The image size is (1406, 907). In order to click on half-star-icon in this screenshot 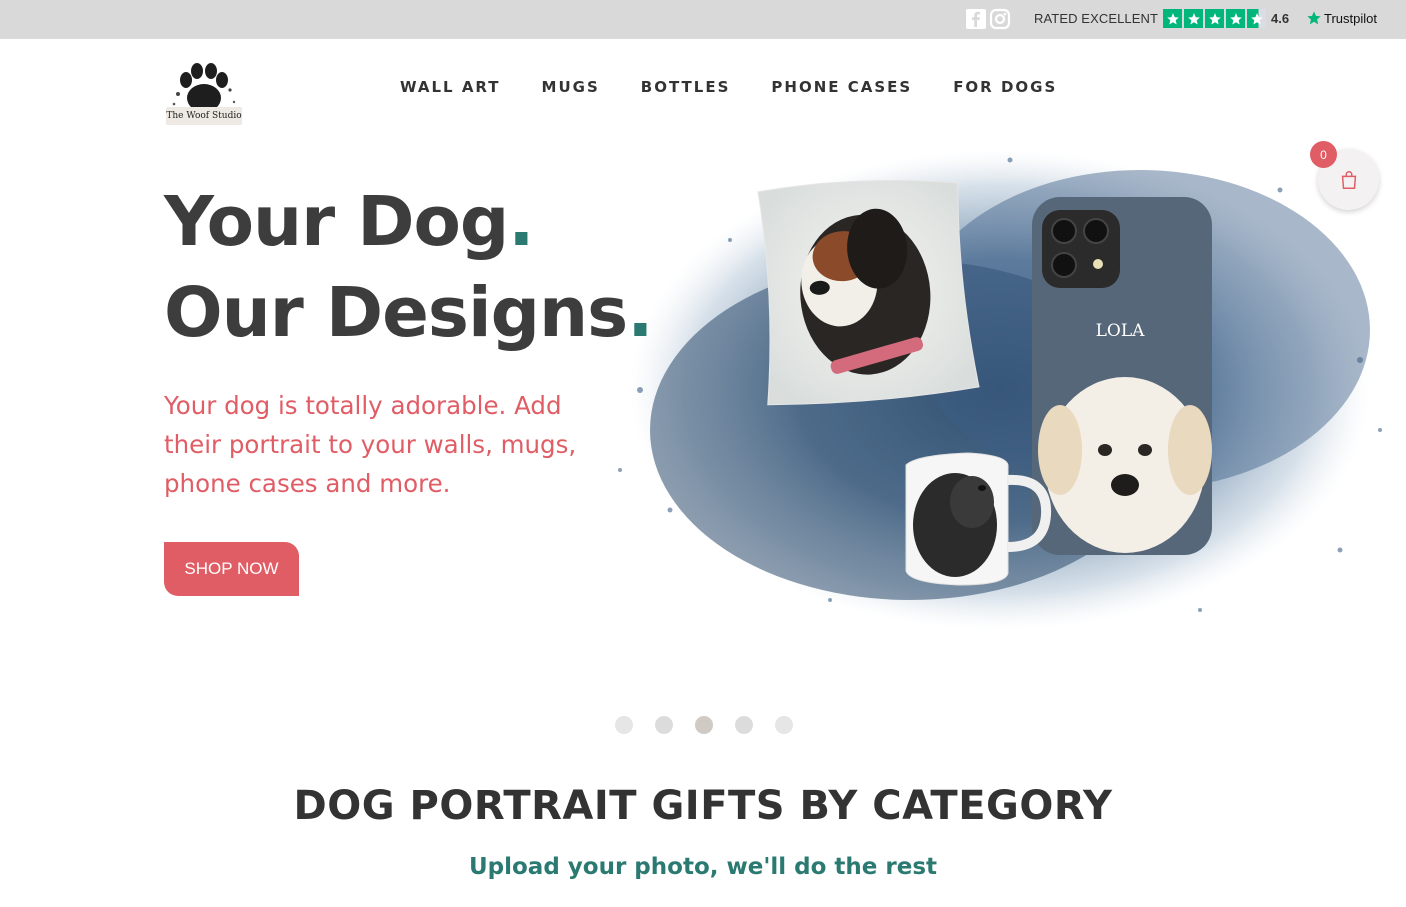, I will do `click(1256, 18)`.